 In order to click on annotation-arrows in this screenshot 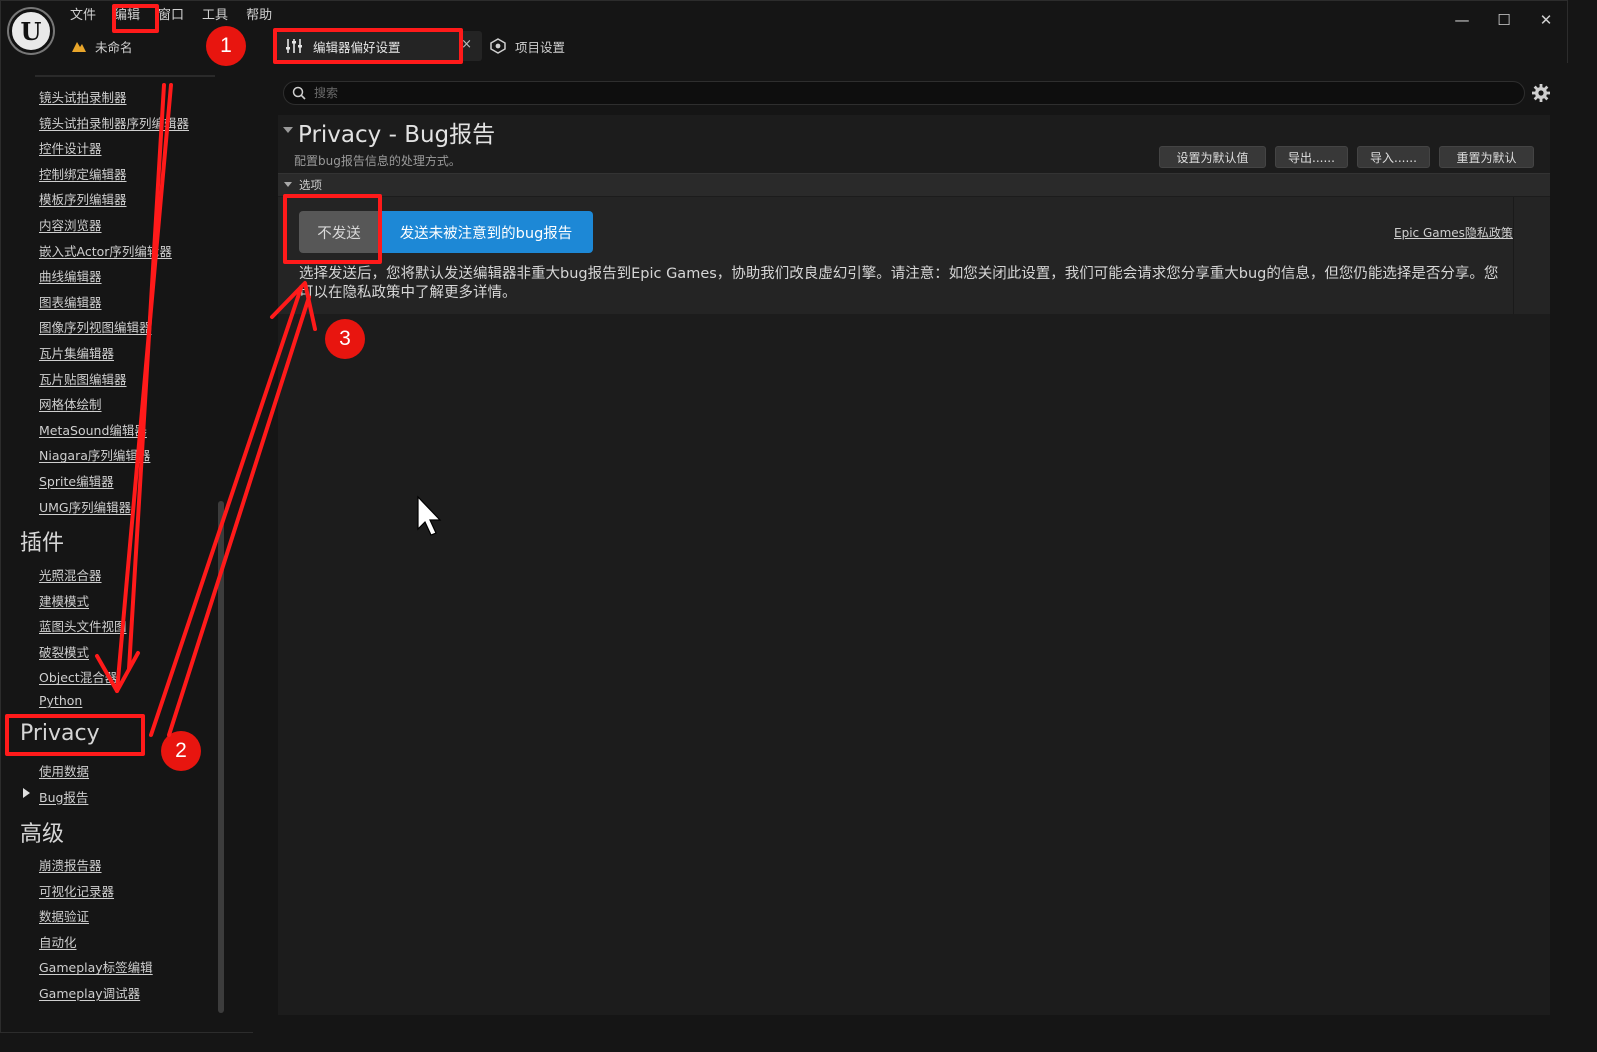, I will do `click(268, 410)`.